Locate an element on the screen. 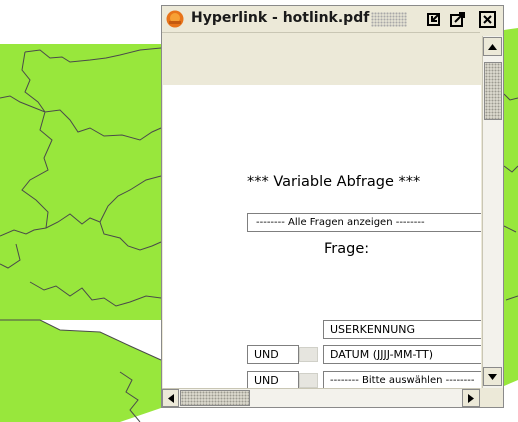 This screenshot has height=422, width=518. drag-grip is located at coordinates (389, 19).